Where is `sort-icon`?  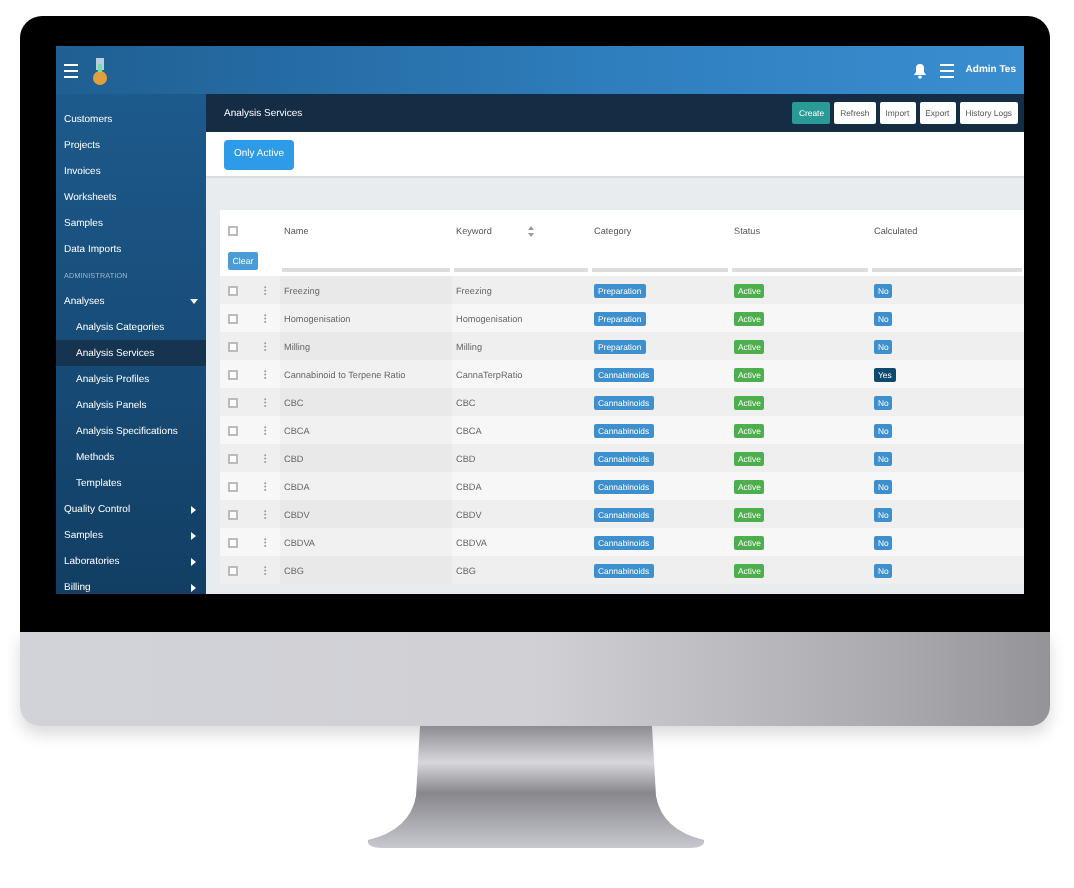
sort-icon is located at coordinates (530, 231).